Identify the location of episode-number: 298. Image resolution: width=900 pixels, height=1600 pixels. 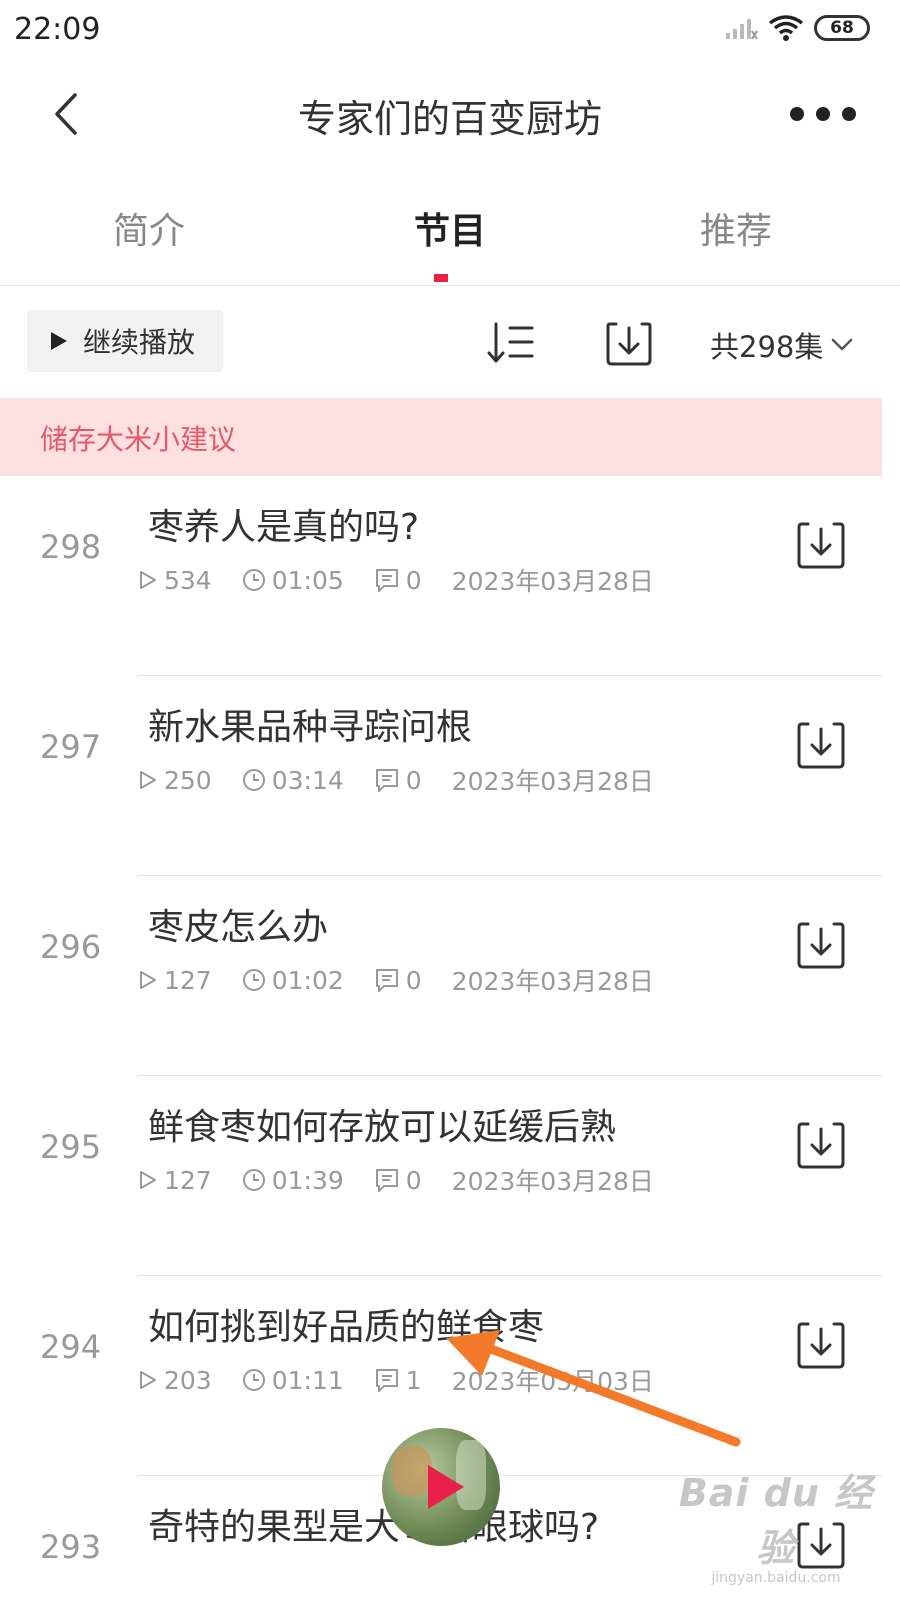
(71, 547).